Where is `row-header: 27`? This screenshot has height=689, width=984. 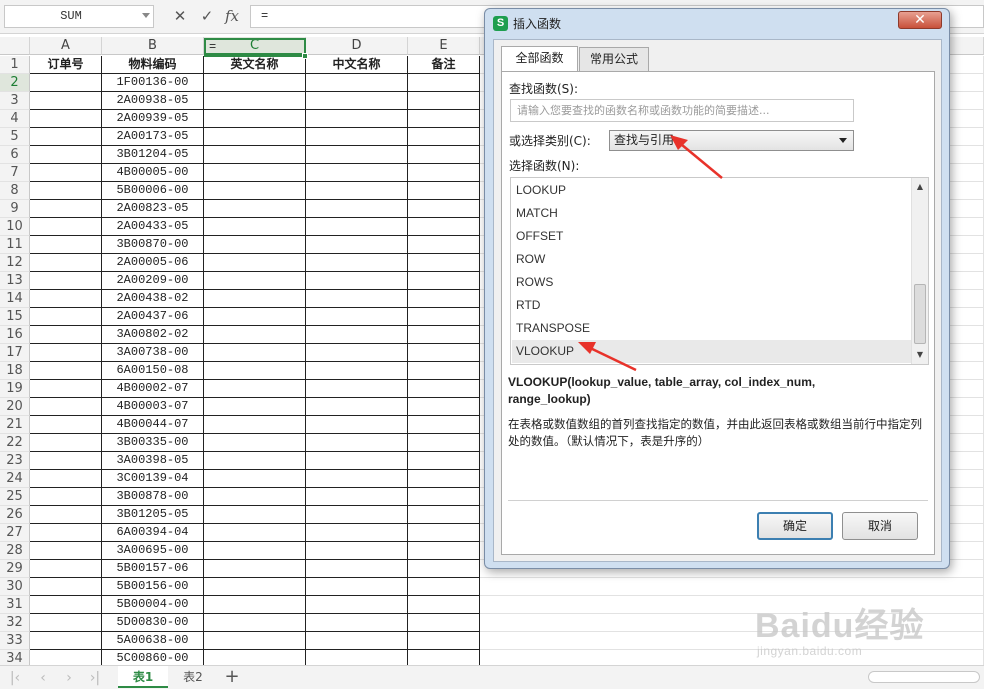 row-header: 27 is located at coordinates (15, 533).